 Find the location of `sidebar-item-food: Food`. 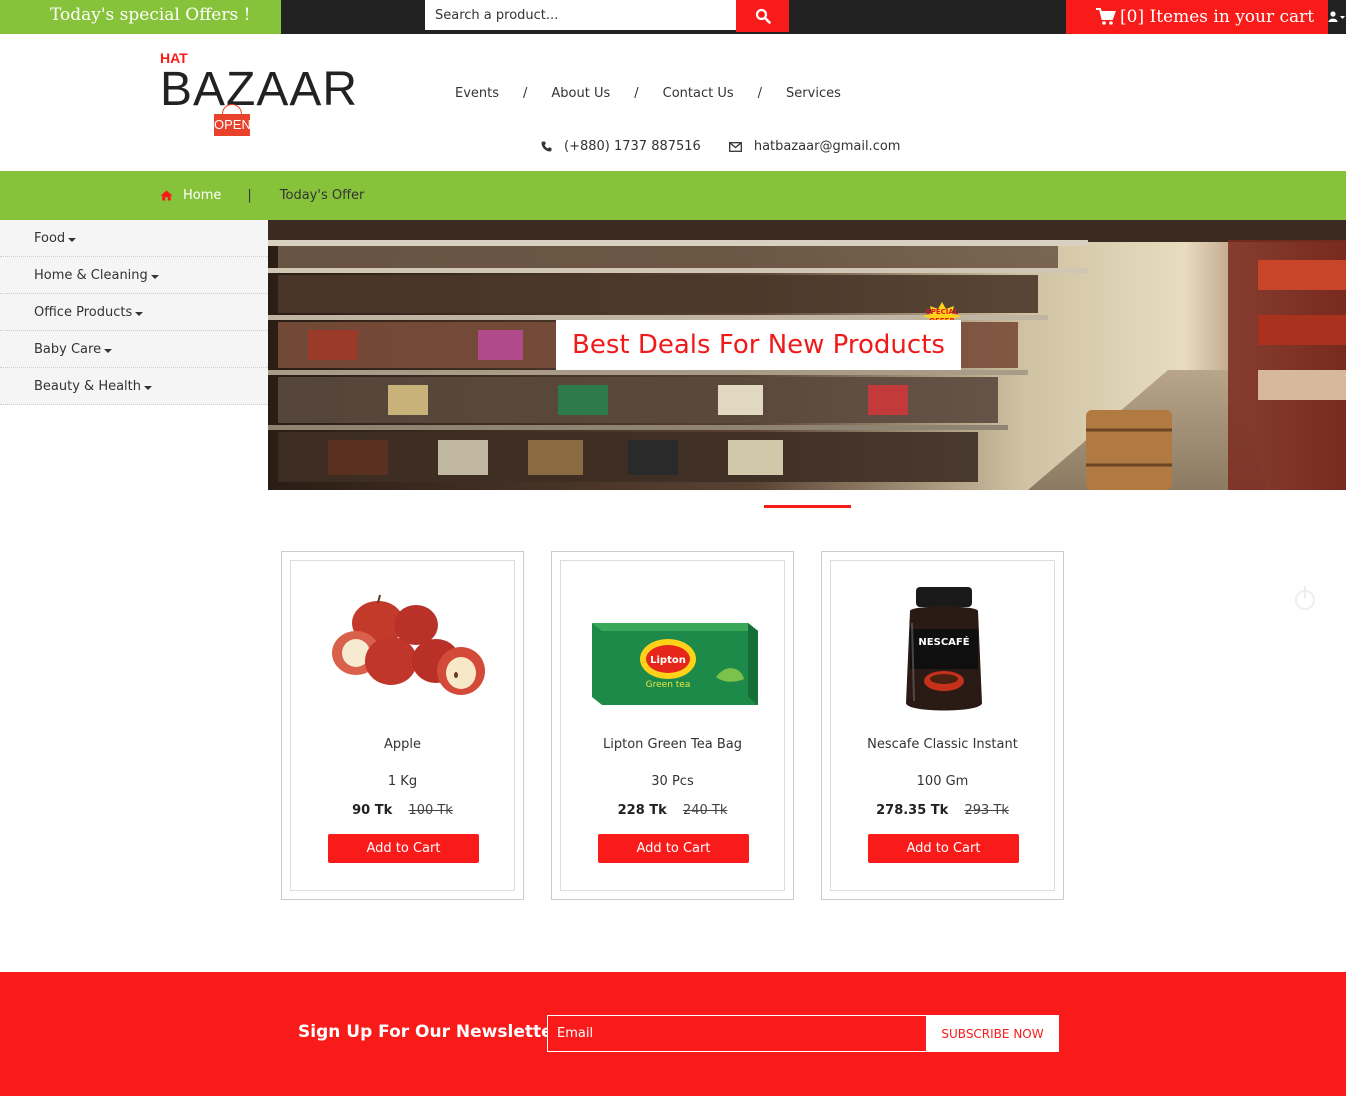

sidebar-item-food: Food is located at coordinates (134, 238).